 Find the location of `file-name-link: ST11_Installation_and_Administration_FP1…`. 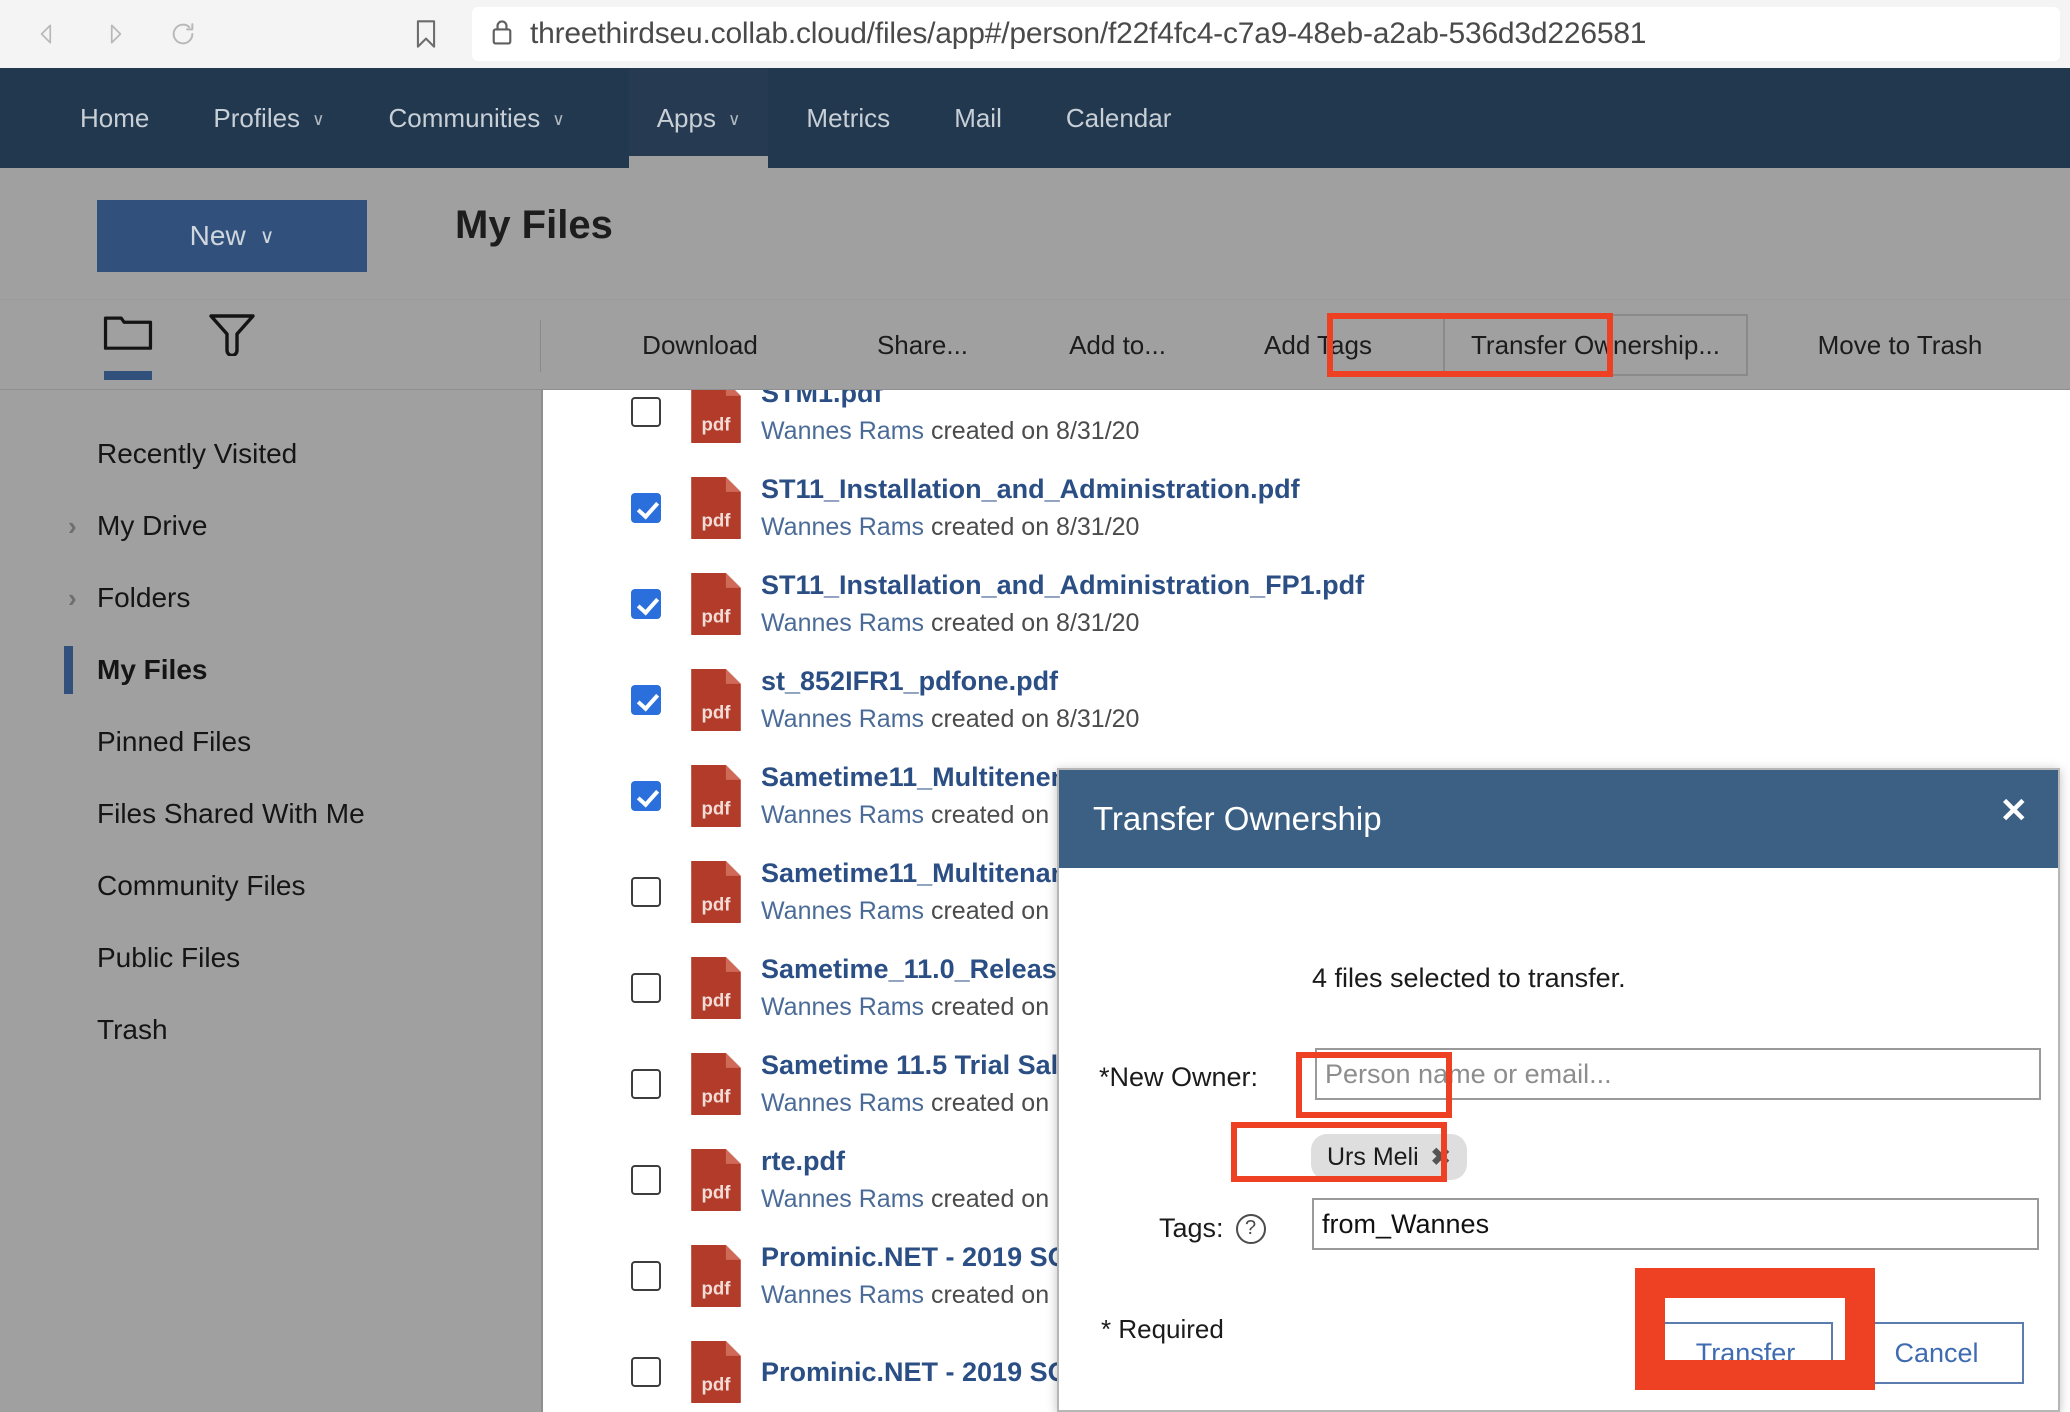

file-name-link: ST11_Installation_and_Administration_FP1… is located at coordinates (1062, 585).